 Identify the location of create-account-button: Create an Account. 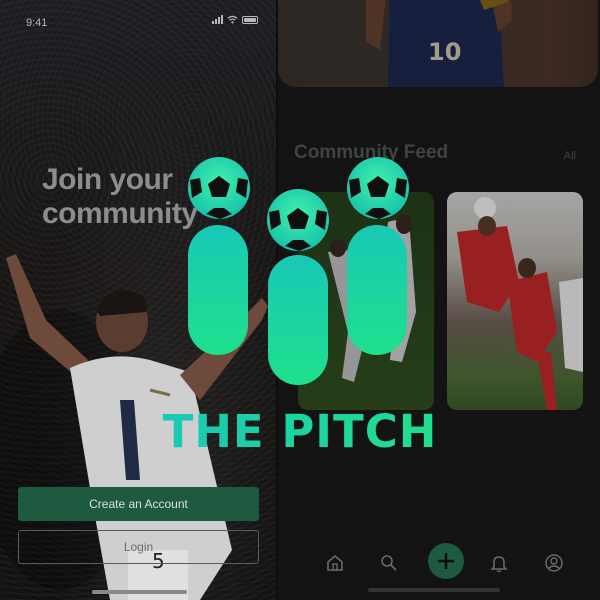
(138, 504).